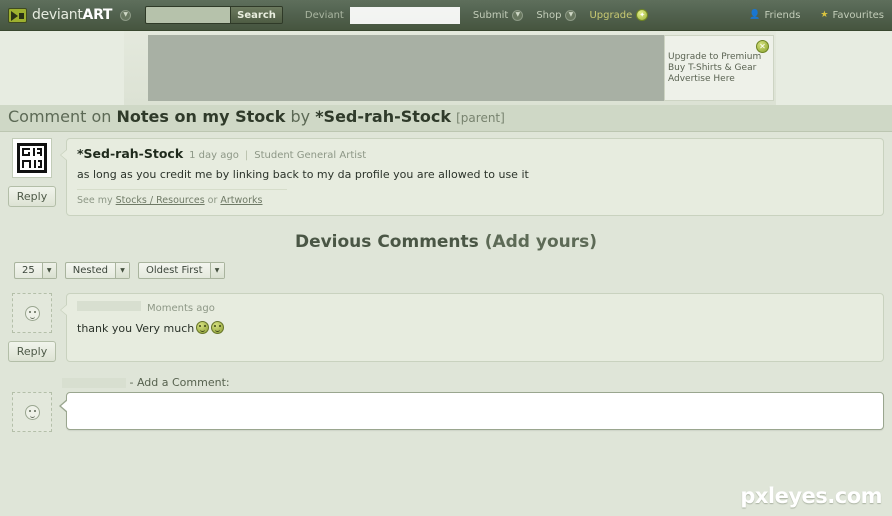  What do you see at coordinates (90, 270) in the screenshot?
I see `threading-value: Nested` at bounding box center [90, 270].